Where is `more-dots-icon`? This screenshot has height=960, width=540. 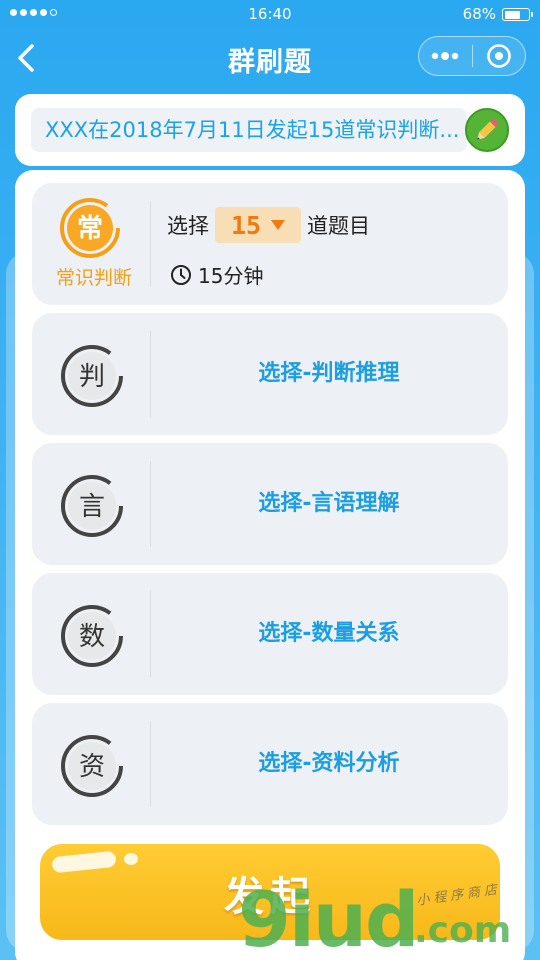
more-dots-icon is located at coordinates (445, 56).